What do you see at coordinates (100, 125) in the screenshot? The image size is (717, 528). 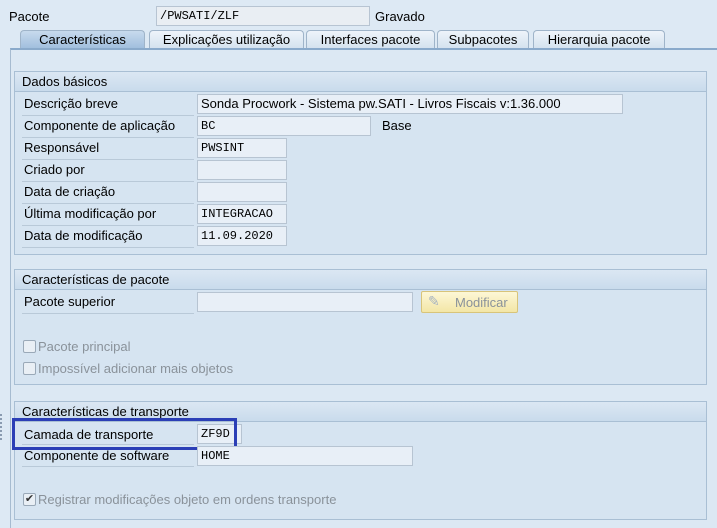 I see `field-label: Componente de aplicação` at bounding box center [100, 125].